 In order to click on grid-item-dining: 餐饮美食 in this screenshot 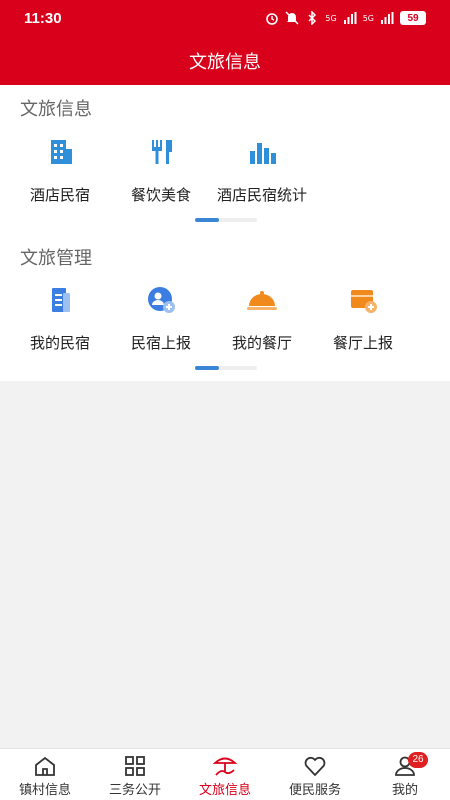, I will do `click(161, 171)`.